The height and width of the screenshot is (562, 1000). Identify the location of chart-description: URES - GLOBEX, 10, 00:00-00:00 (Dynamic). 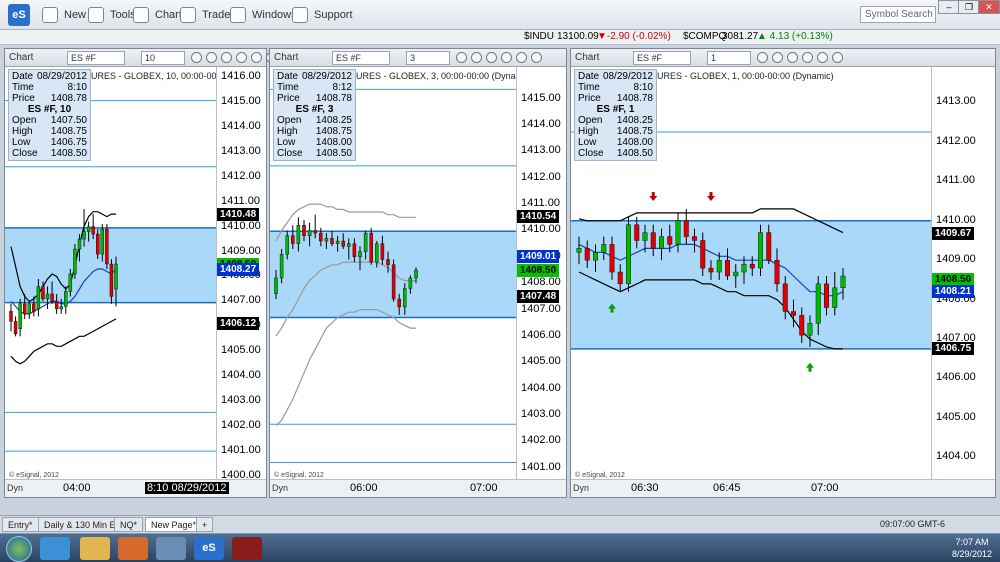
(153, 76).